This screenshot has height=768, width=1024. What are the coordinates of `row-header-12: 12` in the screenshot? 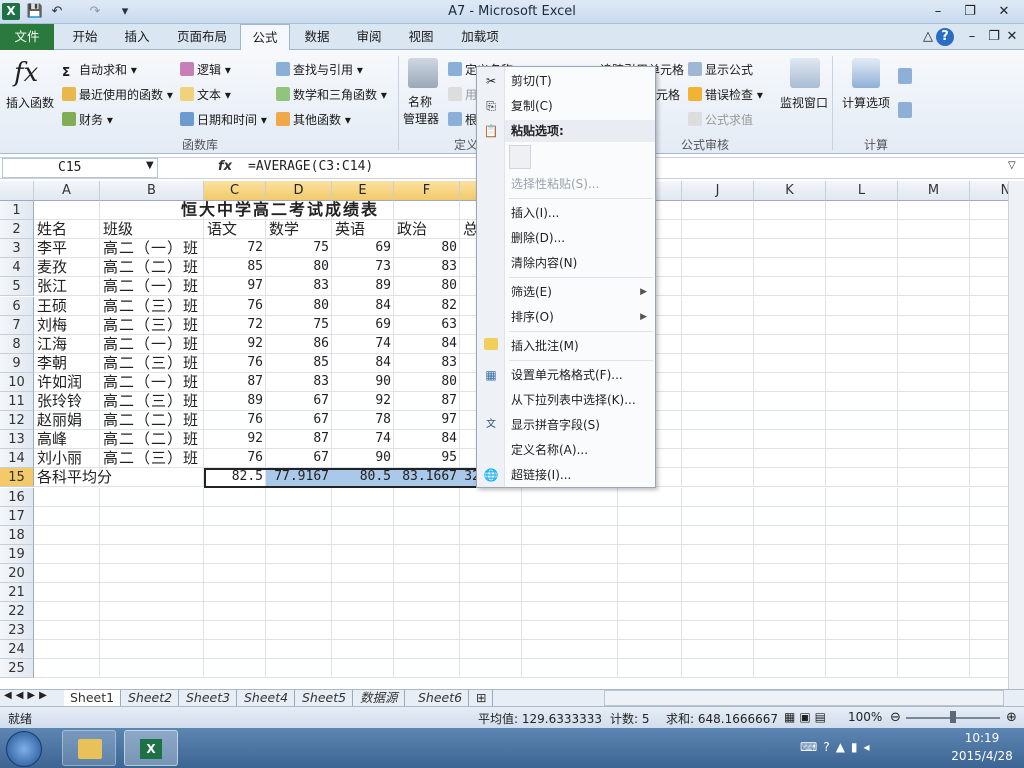 It's located at (17, 421).